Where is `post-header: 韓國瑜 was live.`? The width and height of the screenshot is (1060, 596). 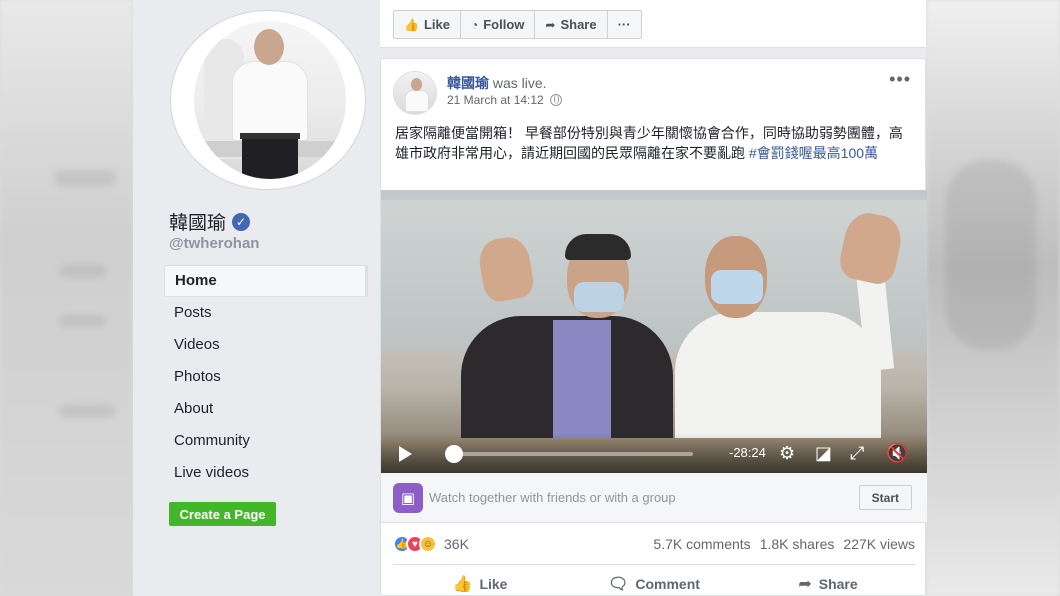
post-header: 韓國瑜 was live. is located at coordinates (497, 83).